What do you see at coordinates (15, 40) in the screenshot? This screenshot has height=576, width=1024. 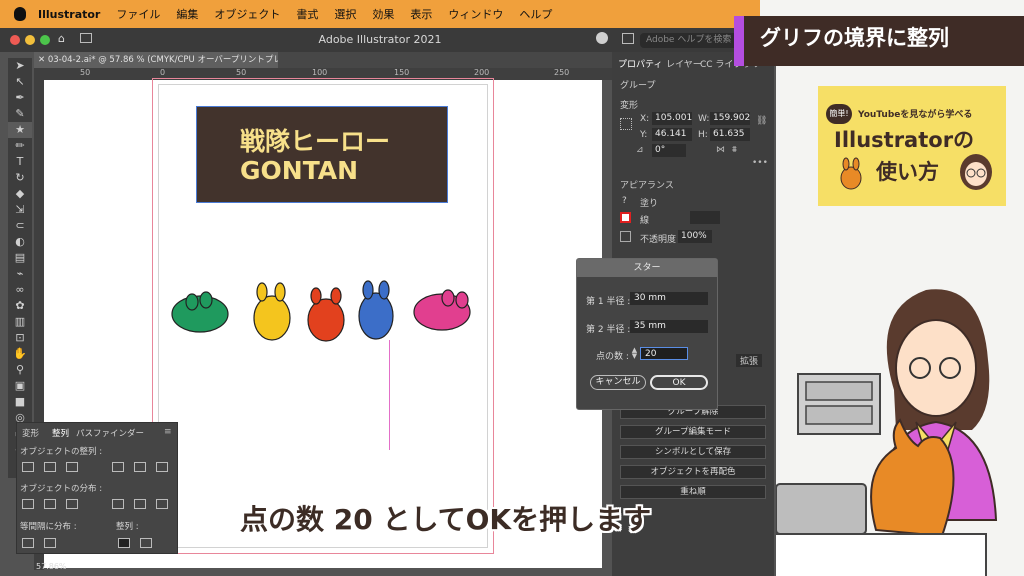 I see `close-window-button` at bounding box center [15, 40].